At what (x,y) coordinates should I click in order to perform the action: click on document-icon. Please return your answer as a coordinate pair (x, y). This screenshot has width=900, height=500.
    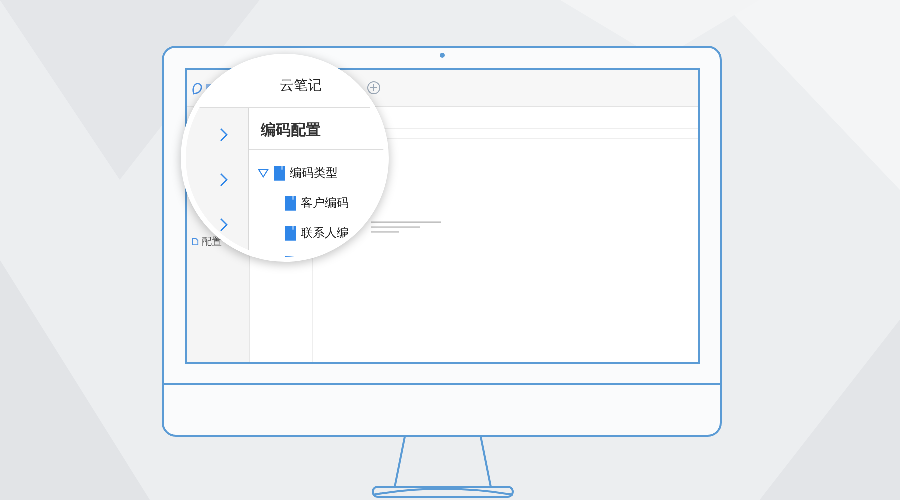
    Looking at the image, I should click on (195, 242).